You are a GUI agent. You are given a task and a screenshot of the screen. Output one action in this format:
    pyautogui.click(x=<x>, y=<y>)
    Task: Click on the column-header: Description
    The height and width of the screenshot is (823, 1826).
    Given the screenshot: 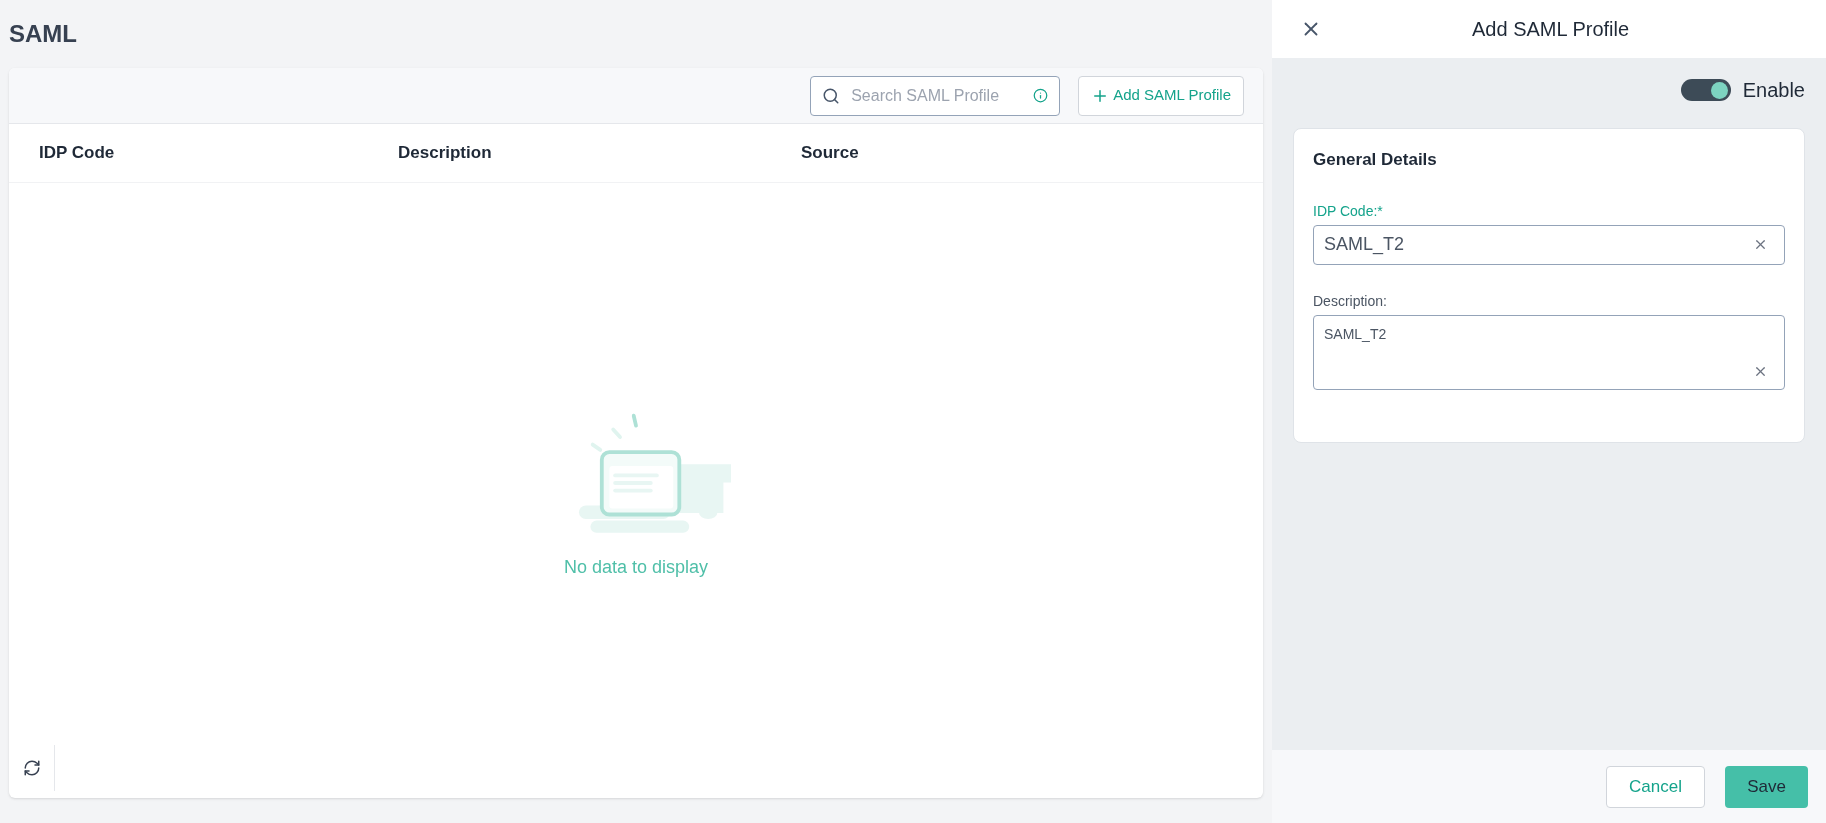 What is the action you would take?
    pyautogui.click(x=445, y=153)
    